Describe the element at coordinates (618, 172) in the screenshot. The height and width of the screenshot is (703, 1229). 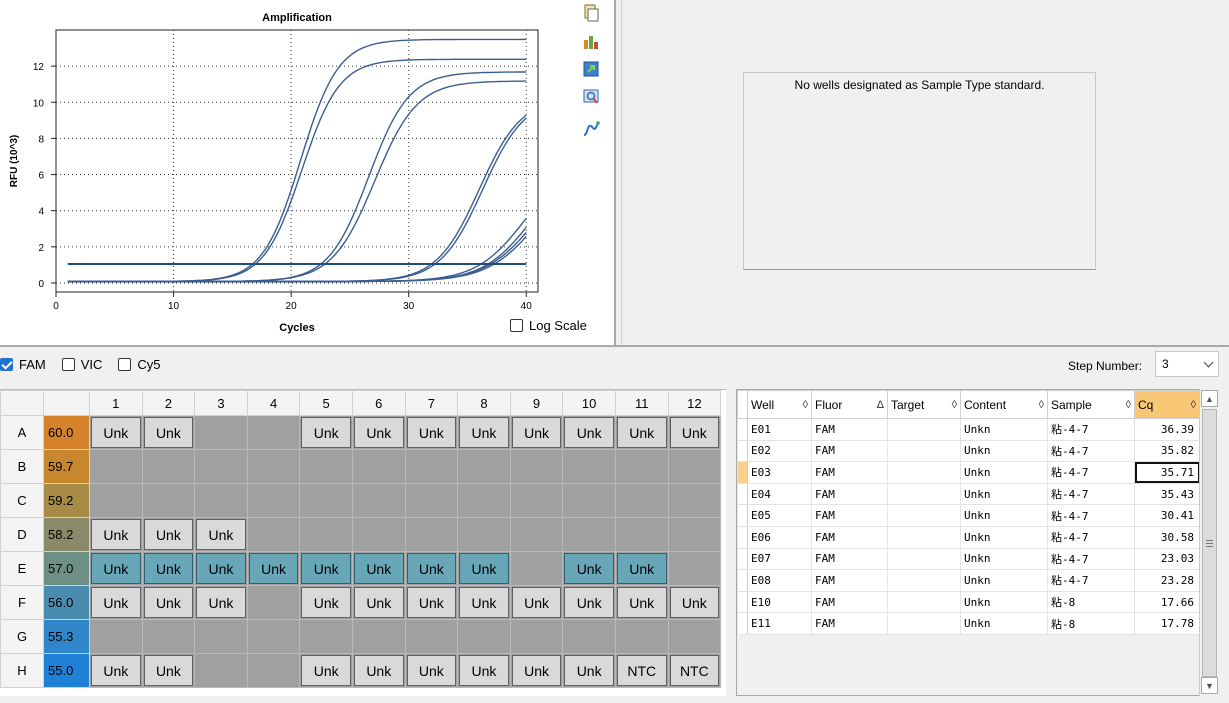
I see `vertical-splitter` at that location.